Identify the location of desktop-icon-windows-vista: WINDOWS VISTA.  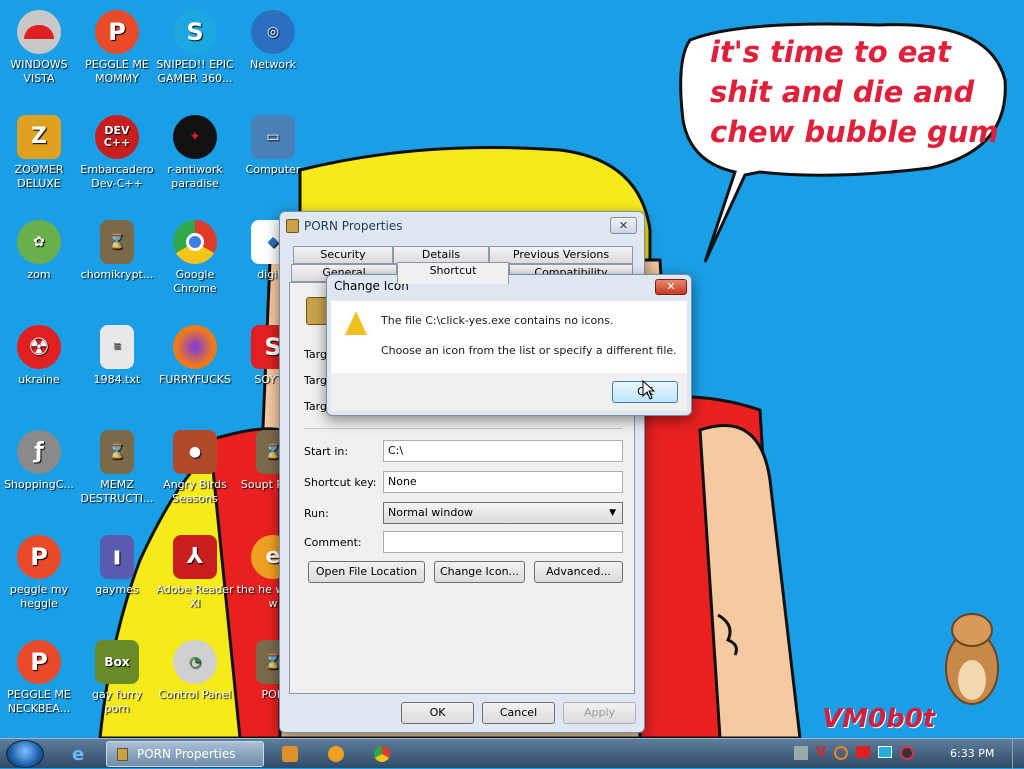
(39, 48).